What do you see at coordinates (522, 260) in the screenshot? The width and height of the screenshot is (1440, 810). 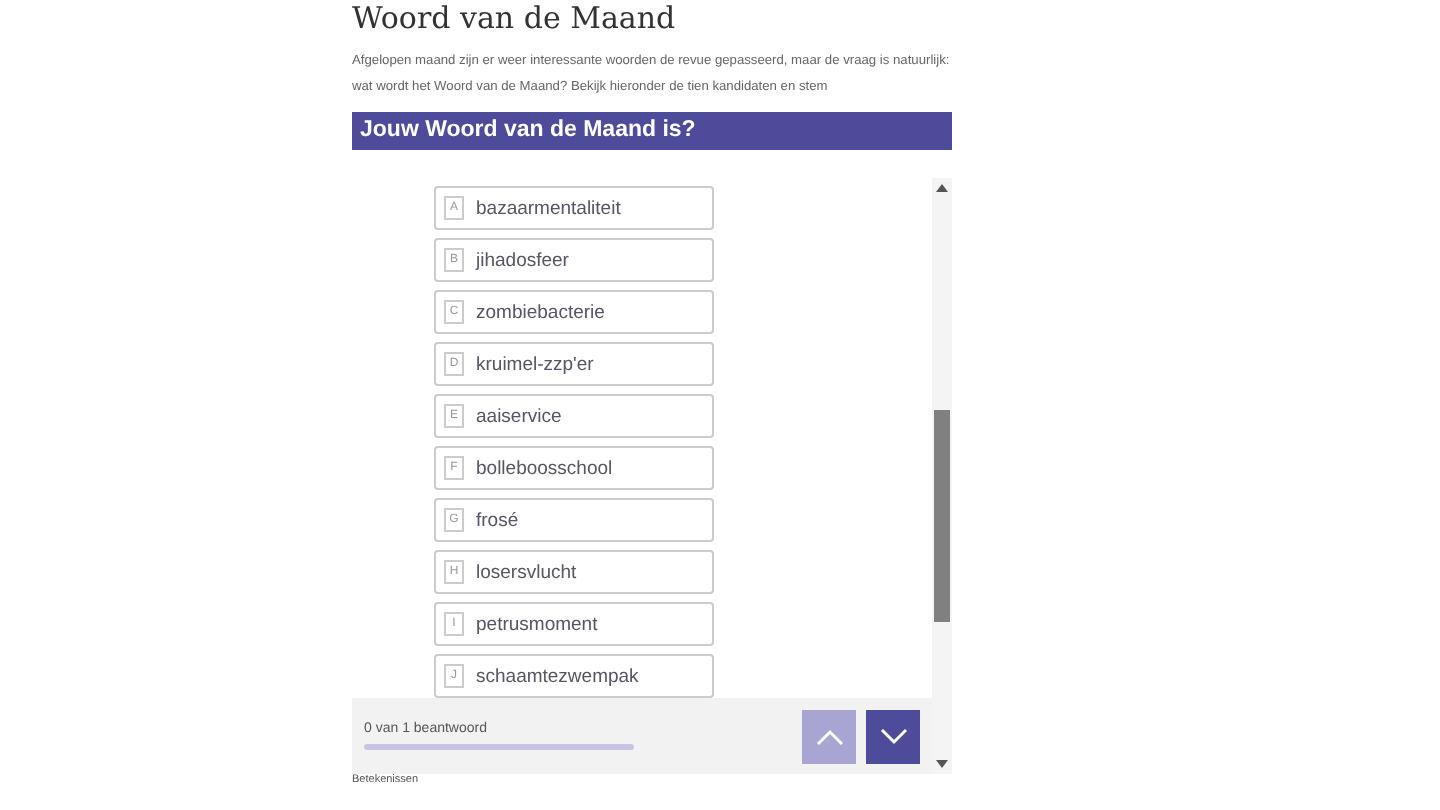 I see `option-label: jihadosfeer` at bounding box center [522, 260].